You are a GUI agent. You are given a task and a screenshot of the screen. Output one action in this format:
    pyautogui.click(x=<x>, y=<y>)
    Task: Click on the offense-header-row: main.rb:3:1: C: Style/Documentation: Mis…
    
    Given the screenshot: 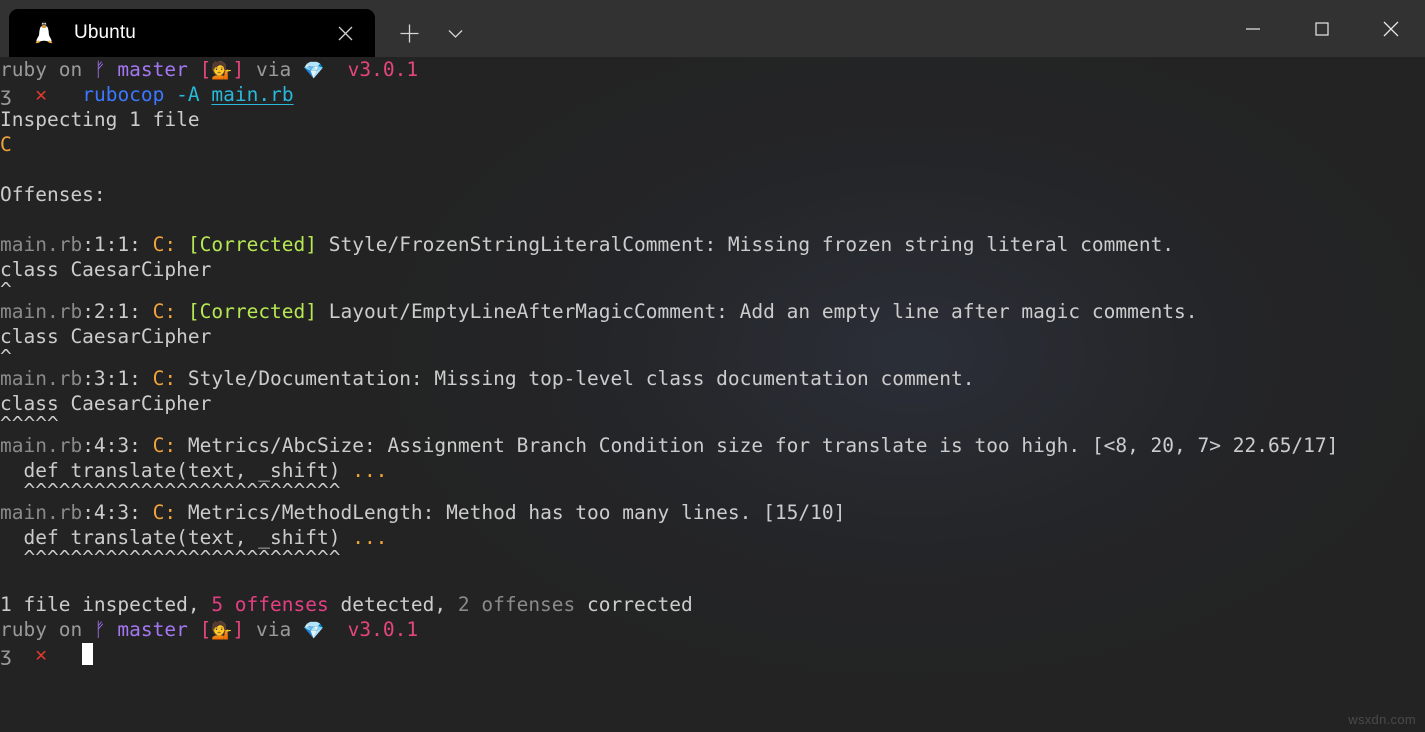 What is the action you would take?
    pyautogui.click(x=712, y=378)
    